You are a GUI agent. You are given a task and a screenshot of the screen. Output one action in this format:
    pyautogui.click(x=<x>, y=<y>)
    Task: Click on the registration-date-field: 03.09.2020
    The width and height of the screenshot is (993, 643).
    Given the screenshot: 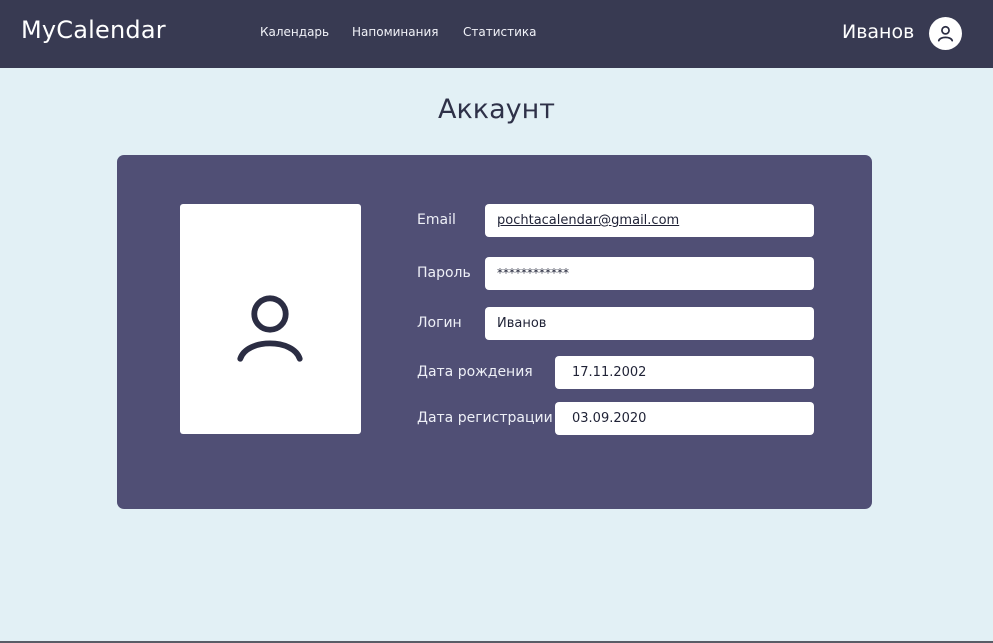 What is the action you would take?
    pyautogui.click(x=684, y=418)
    